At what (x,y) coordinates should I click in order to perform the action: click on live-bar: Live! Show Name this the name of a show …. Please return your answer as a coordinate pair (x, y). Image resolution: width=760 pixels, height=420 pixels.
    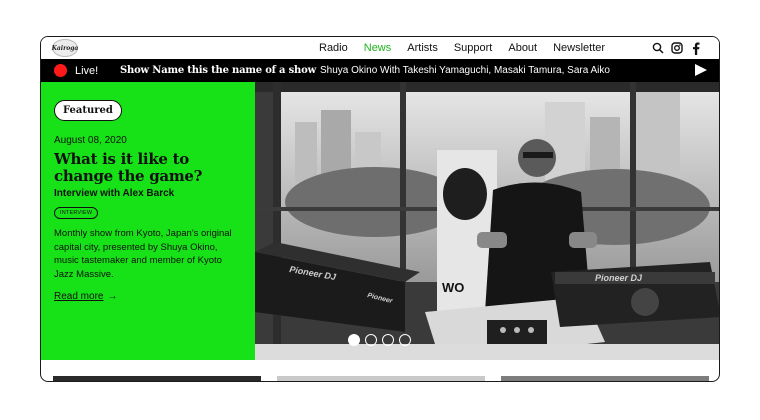
    Looking at the image, I should click on (380, 70).